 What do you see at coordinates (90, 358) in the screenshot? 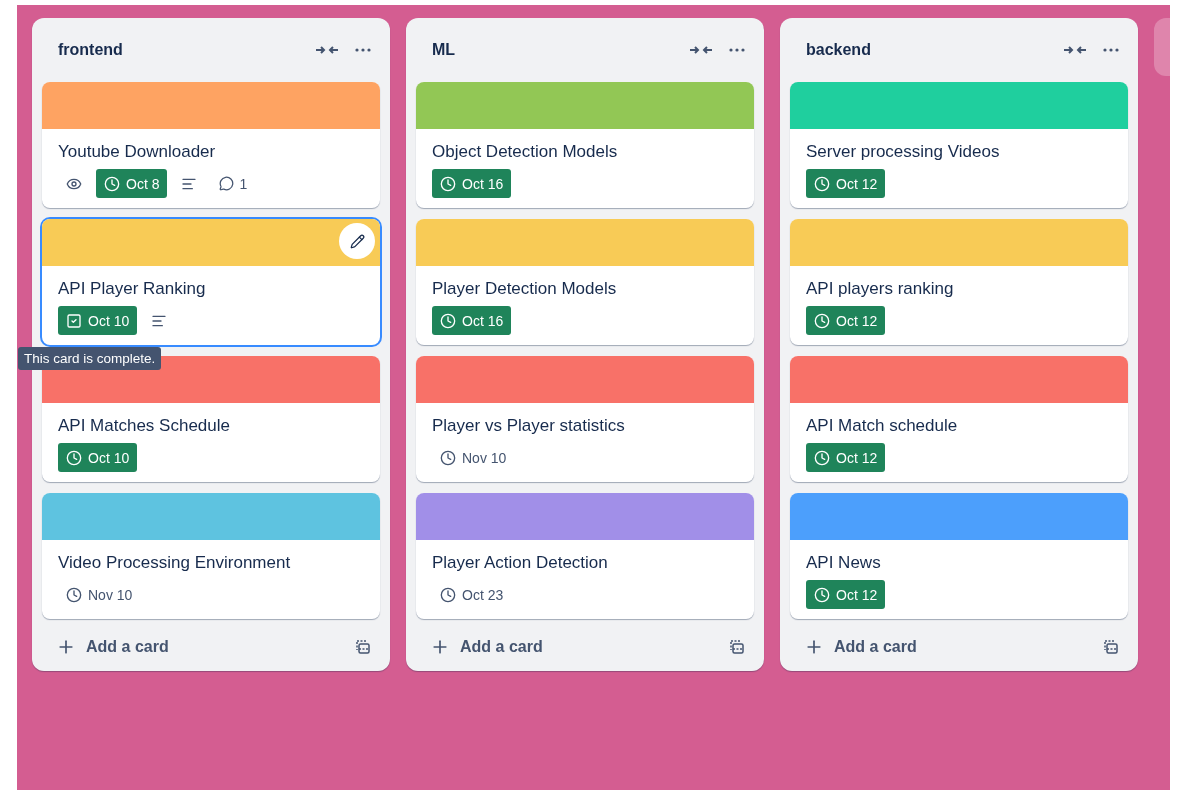
I see `tooltip: This card is complete.` at bounding box center [90, 358].